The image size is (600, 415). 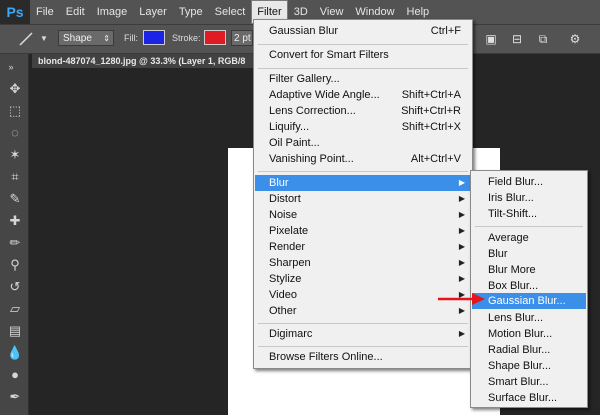 What do you see at coordinates (529, 254) in the screenshot?
I see `menu-item-blur-filter: Blur` at bounding box center [529, 254].